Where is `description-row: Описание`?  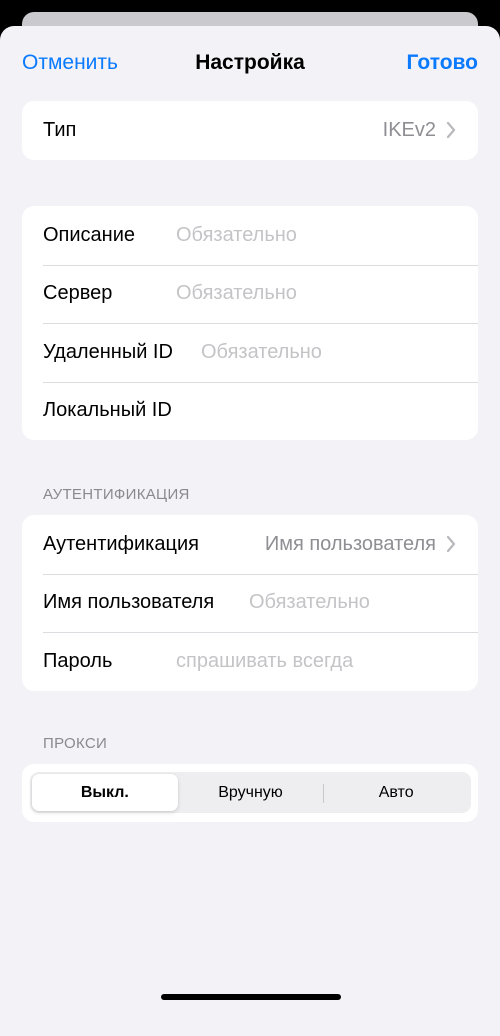
description-row: Описание is located at coordinates (250, 235).